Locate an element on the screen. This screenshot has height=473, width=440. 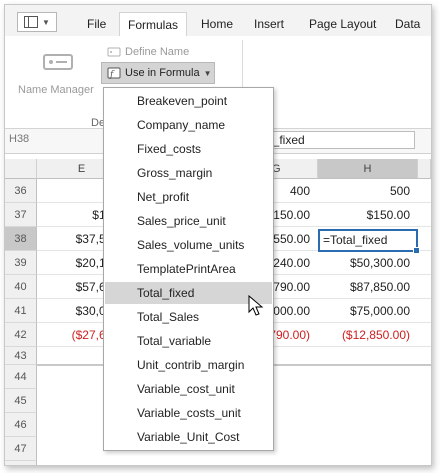
name-manager-button: Name Manager is located at coordinates (56, 90).